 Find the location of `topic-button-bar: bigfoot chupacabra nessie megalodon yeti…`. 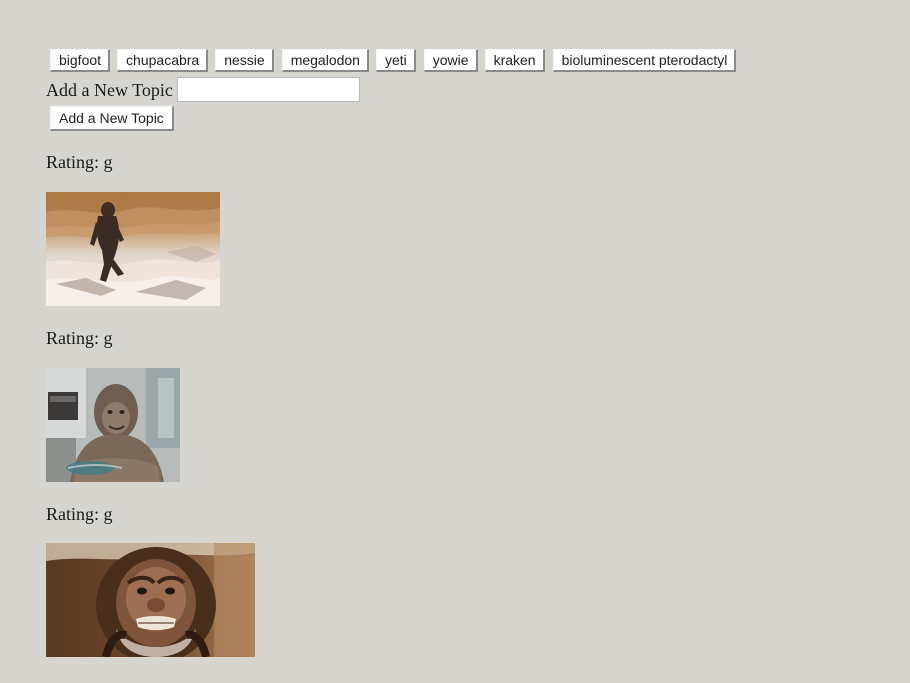

topic-button-bar: bigfoot chupacabra nessie megalodon yeti… is located at coordinates (393, 60).